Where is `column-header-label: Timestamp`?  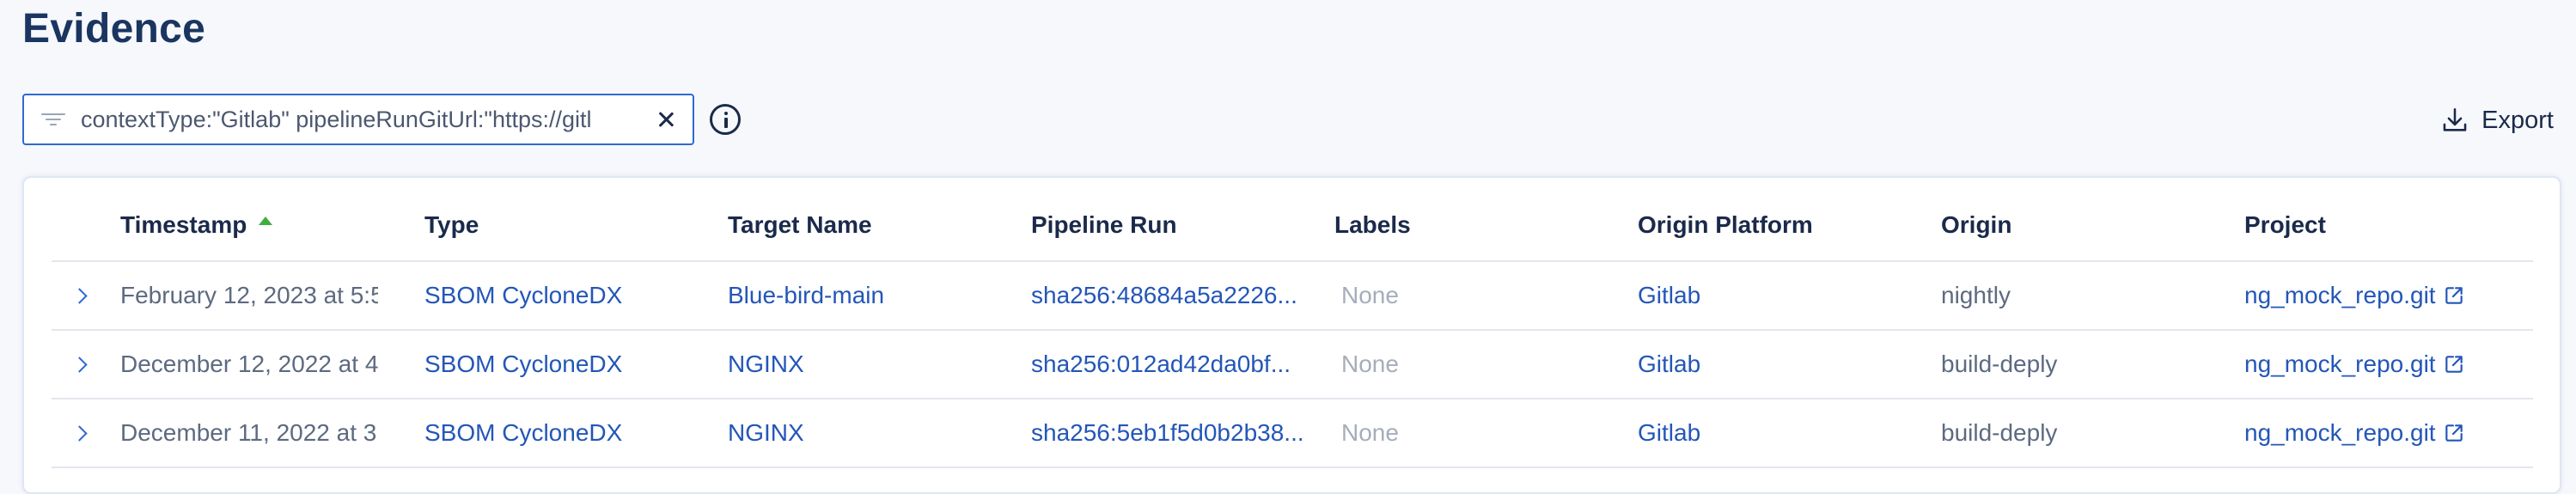
column-header-label: Timestamp is located at coordinates (183, 224).